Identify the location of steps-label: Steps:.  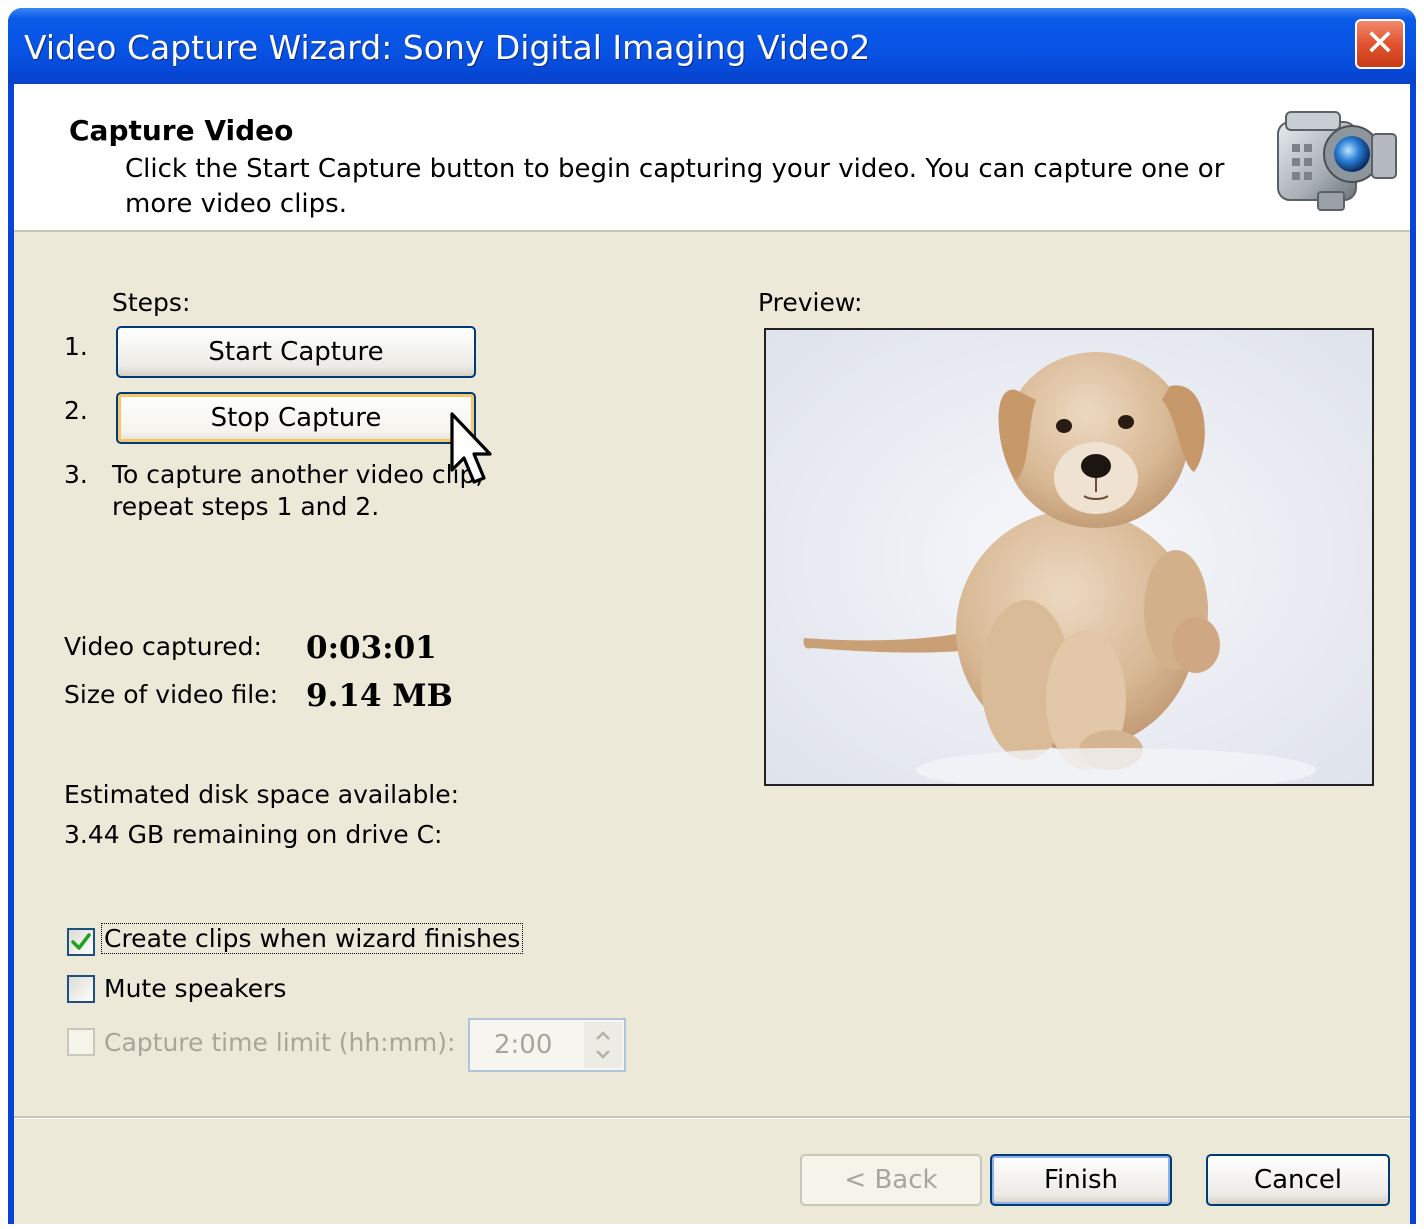
(151, 302).